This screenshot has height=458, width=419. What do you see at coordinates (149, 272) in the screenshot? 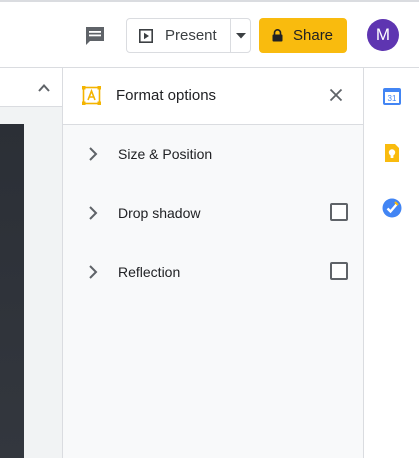
I see `section-label: Reflection` at bounding box center [149, 272].